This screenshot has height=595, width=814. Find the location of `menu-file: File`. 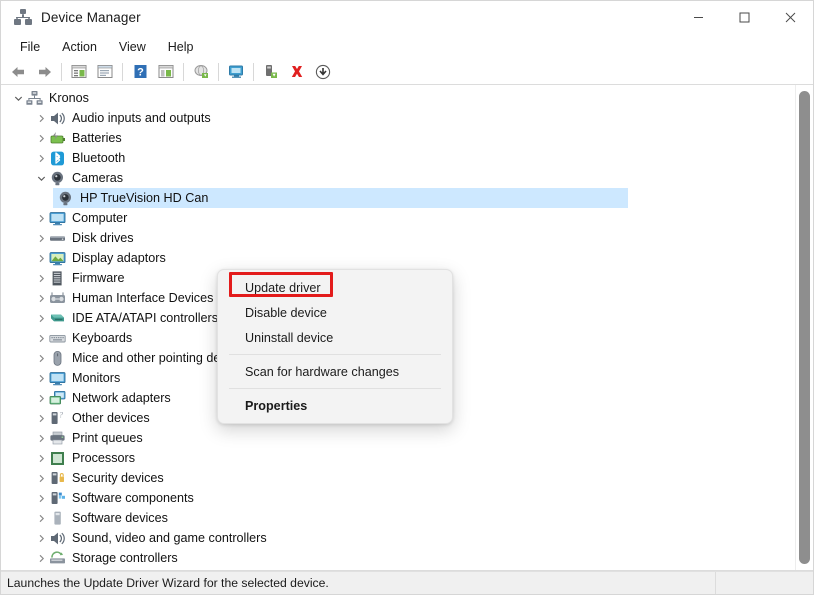

menu-file: File is located at coordinates (30, 47).